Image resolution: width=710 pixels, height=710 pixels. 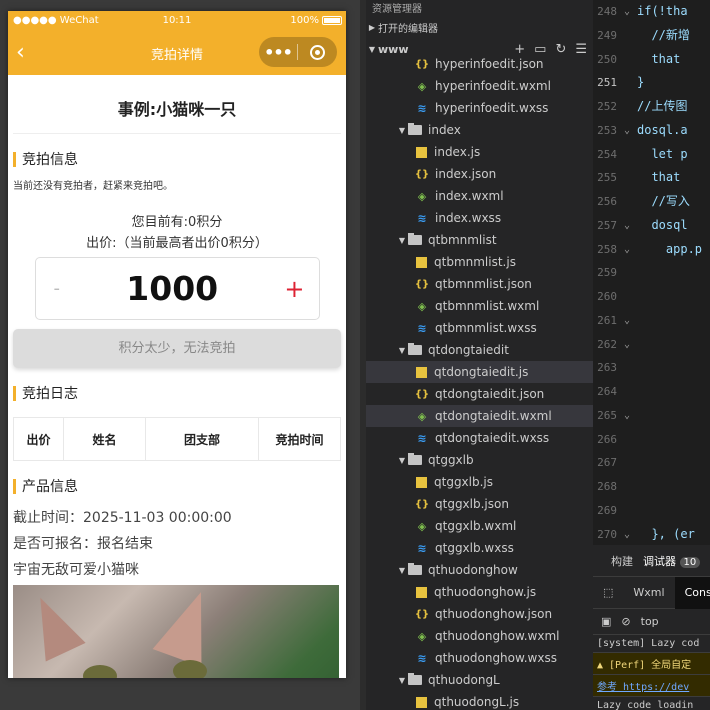 What do you see at coordinates (479, 394) in the screenshot?
I see `tree-file: {} qtdongtaiedit.json` at bounding box center [479, 394].